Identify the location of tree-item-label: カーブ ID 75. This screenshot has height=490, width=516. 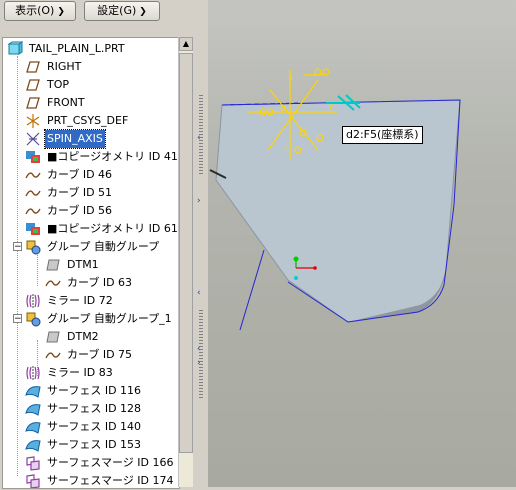
(100, 354).